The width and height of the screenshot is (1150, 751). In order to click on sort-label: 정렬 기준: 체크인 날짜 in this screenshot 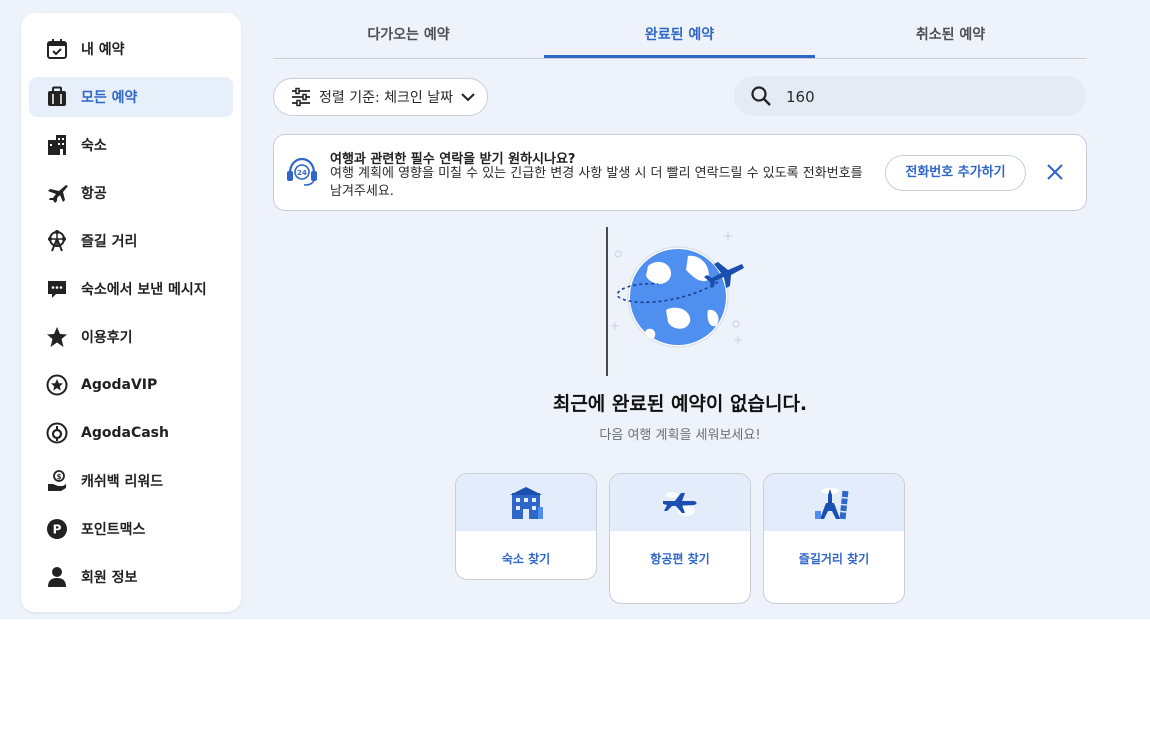, I will do `click(386, 98)`.